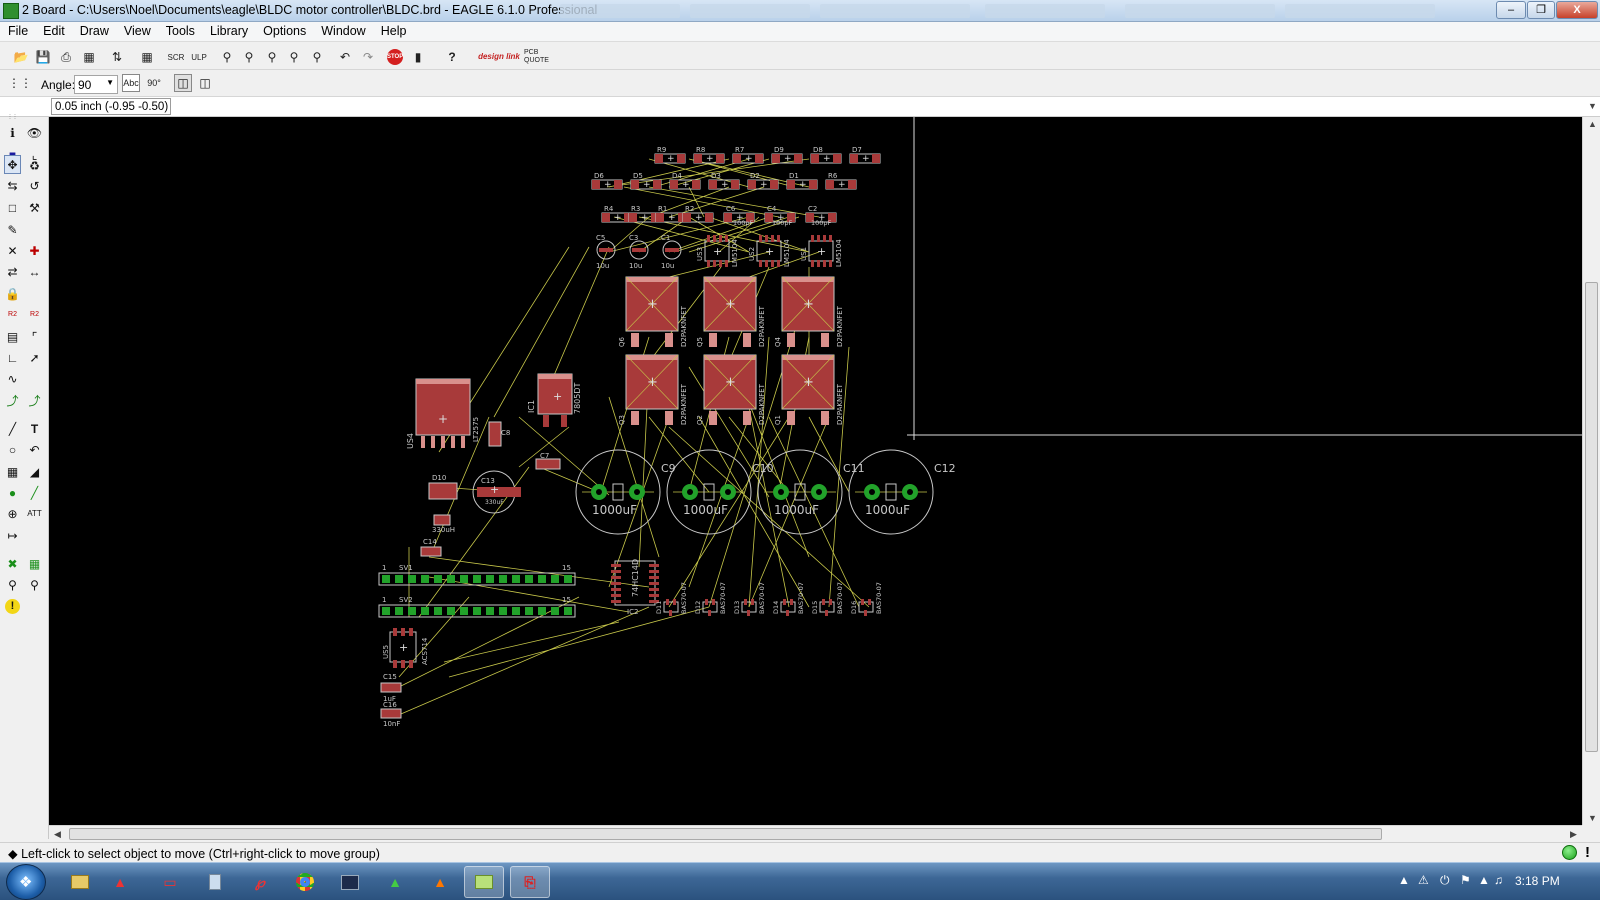 The width and height of the screenshot is (1600, 900). I want to click on stop-command-icon: !, so click(1587, 852).